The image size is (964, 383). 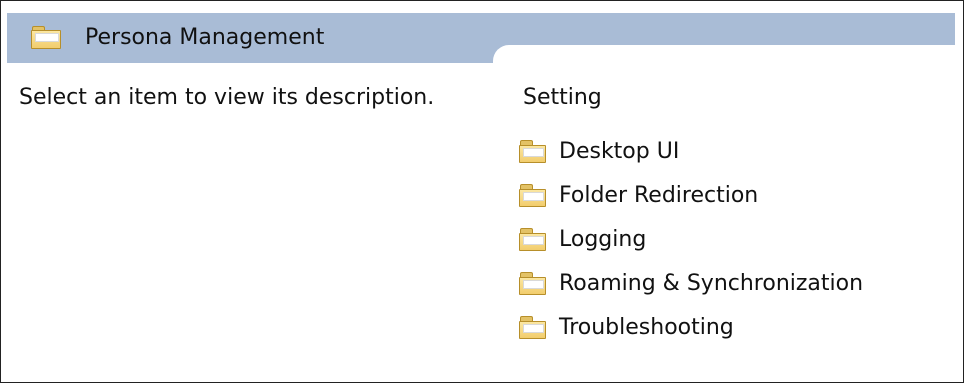 I want to click on page-title: Persona Management, so click(x=205, y=37).